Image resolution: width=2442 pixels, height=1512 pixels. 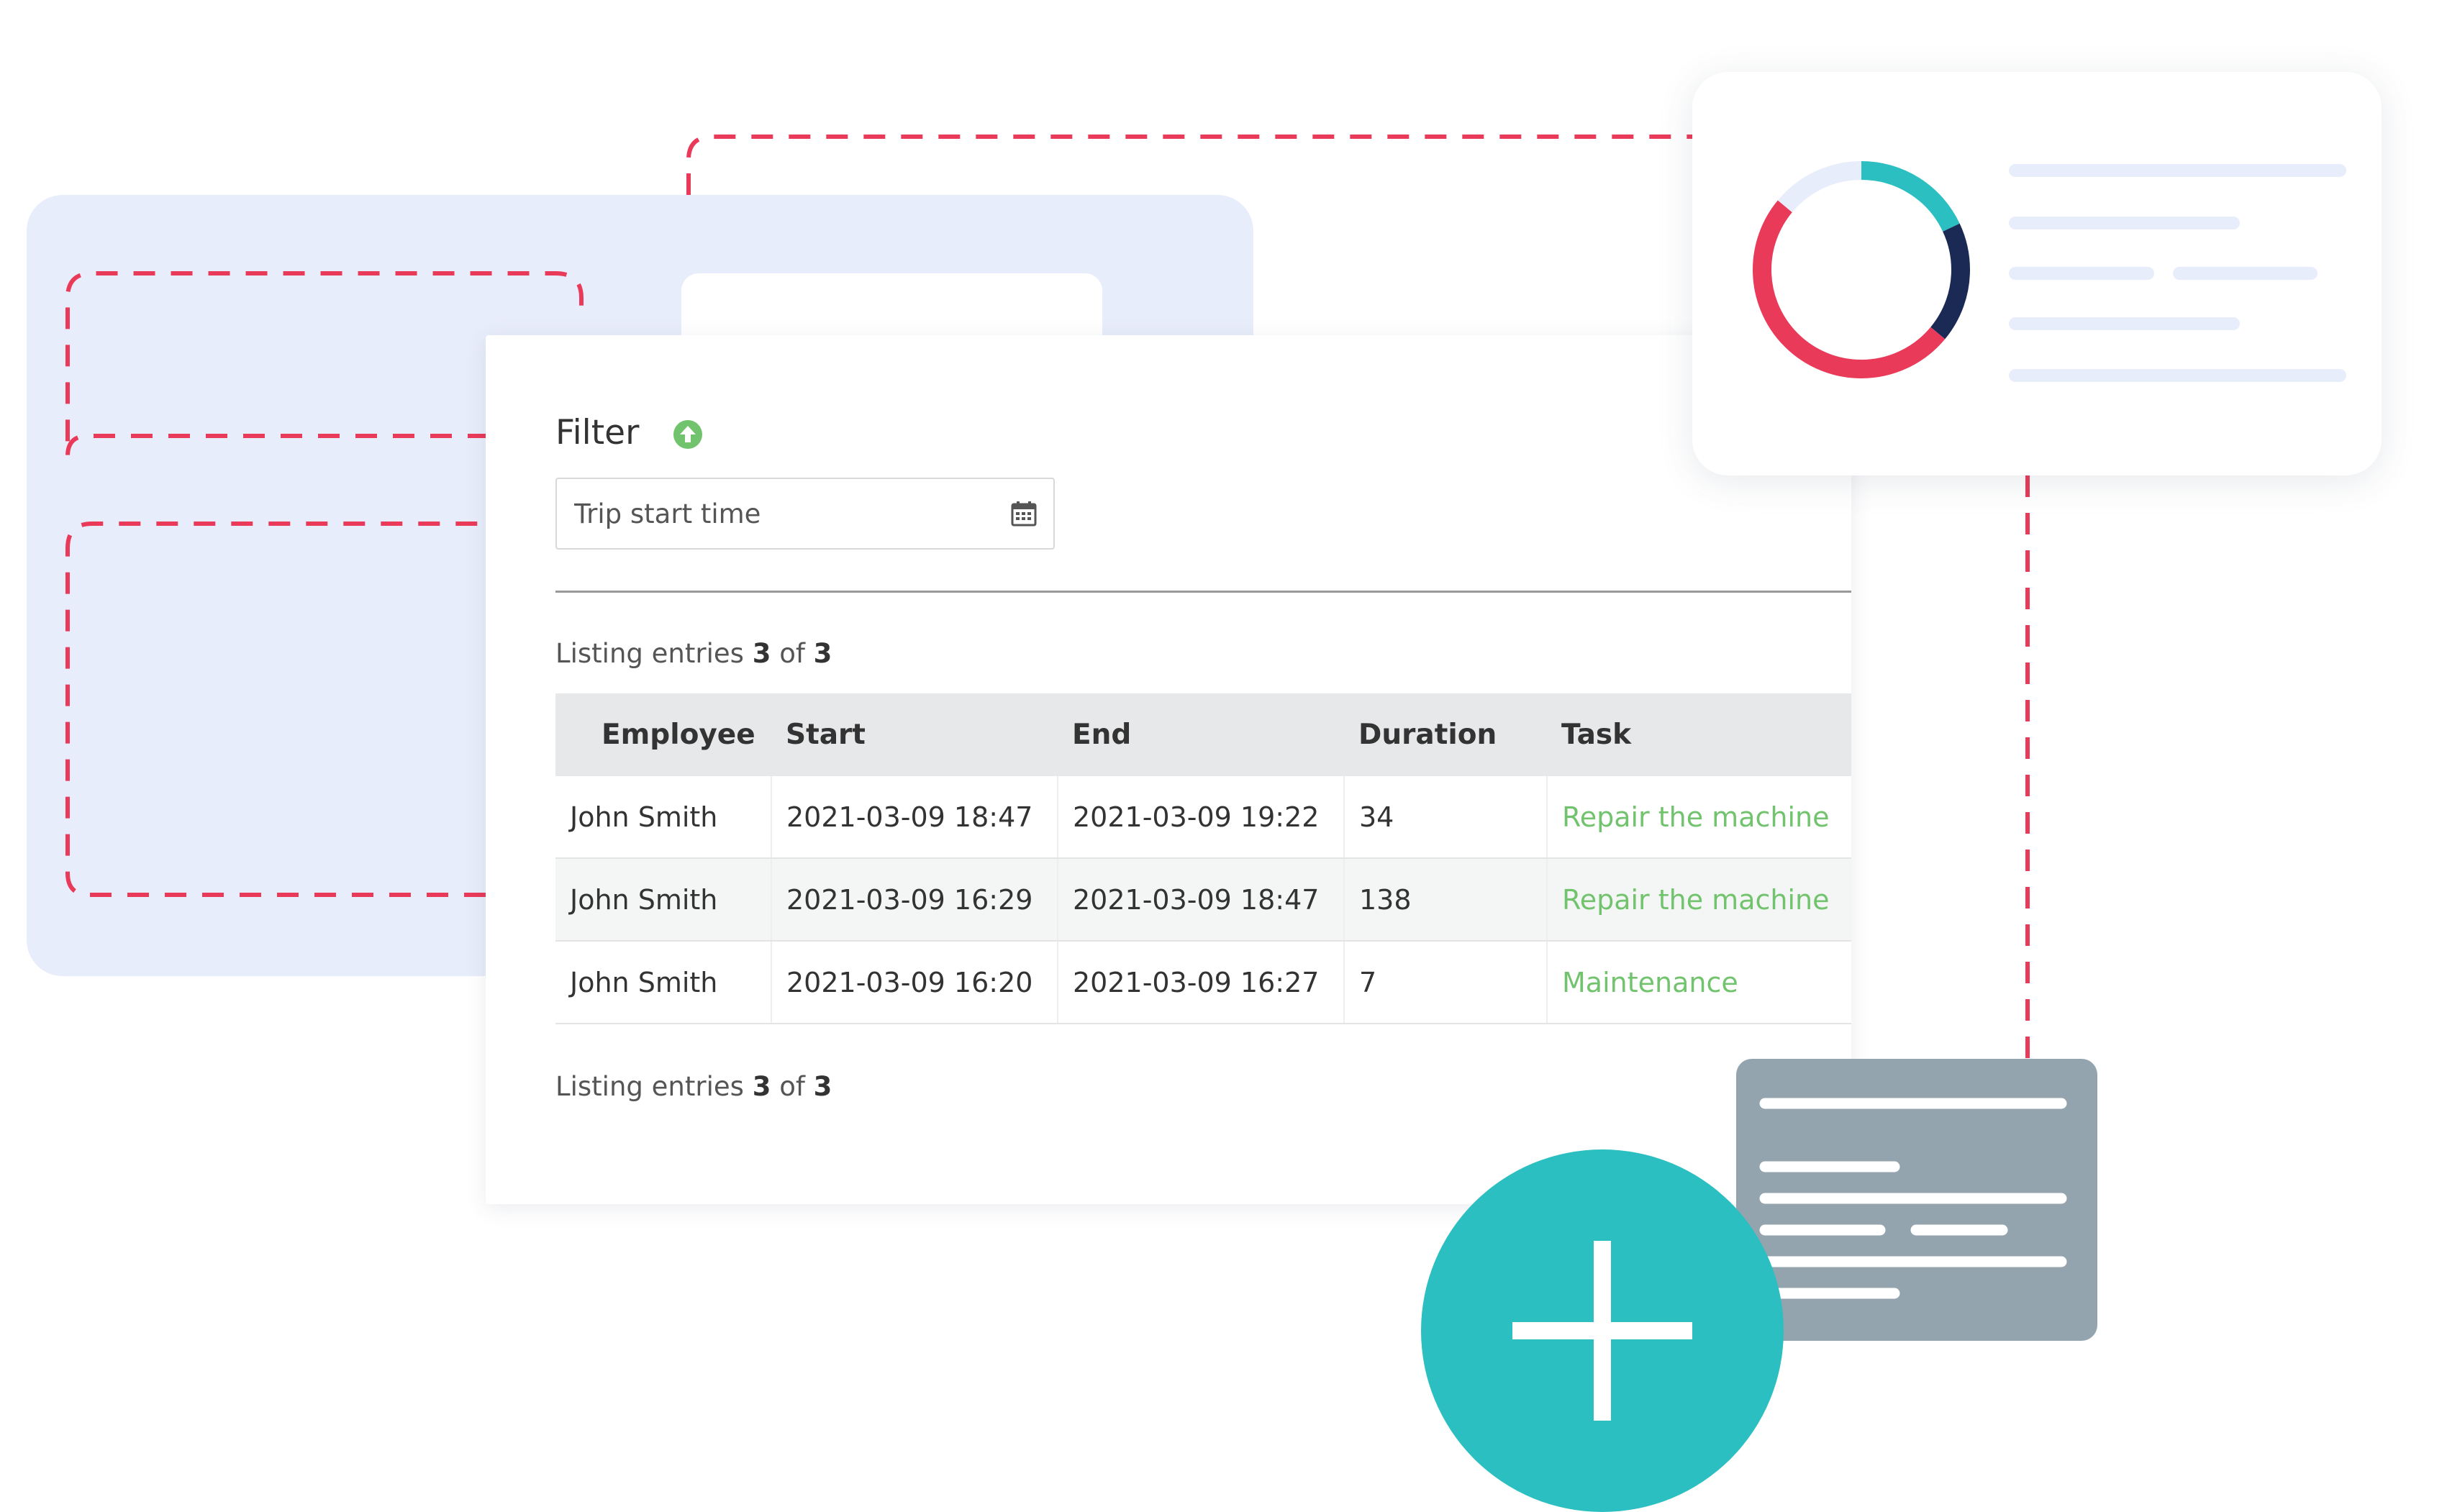 What do you see at coordinates (688, 434) in the screenshot?
I see `arrow-up-circle-icon` at bounding box center [688, 434].